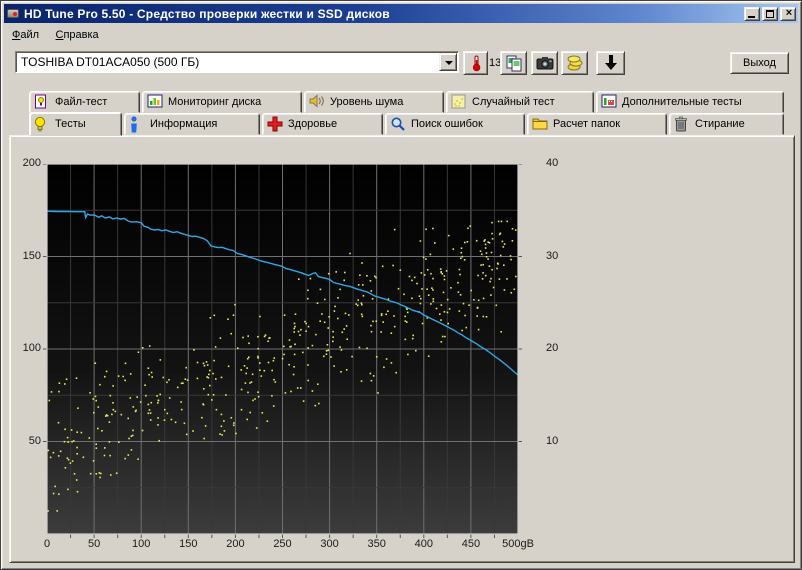  Describe the element at coordinates (455, 124) in the screenshot. I see `tab-error-scan: Поиск ошибок` at that location.